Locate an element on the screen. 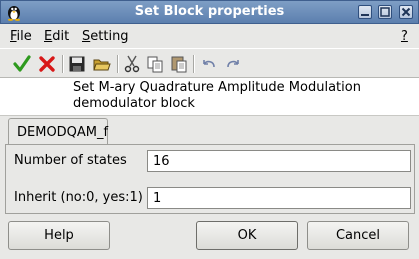  number-of-states-input is located at coordinates (279, 161).